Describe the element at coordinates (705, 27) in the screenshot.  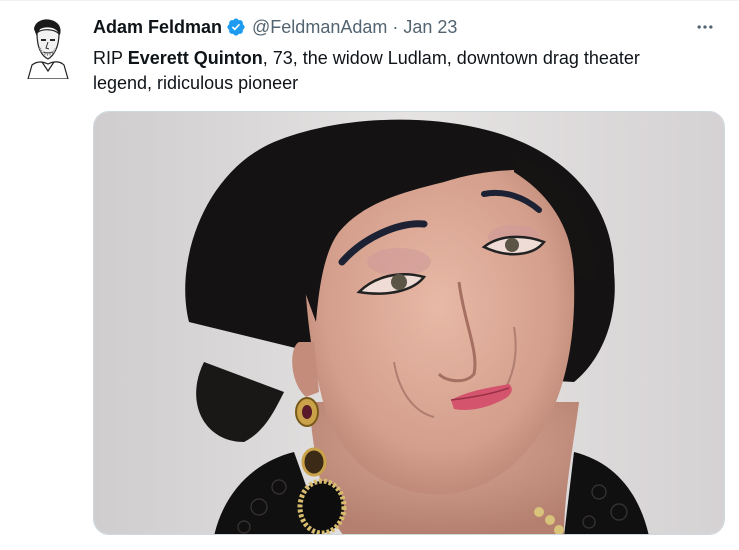
I see `more-horizontal-icon` at that location.